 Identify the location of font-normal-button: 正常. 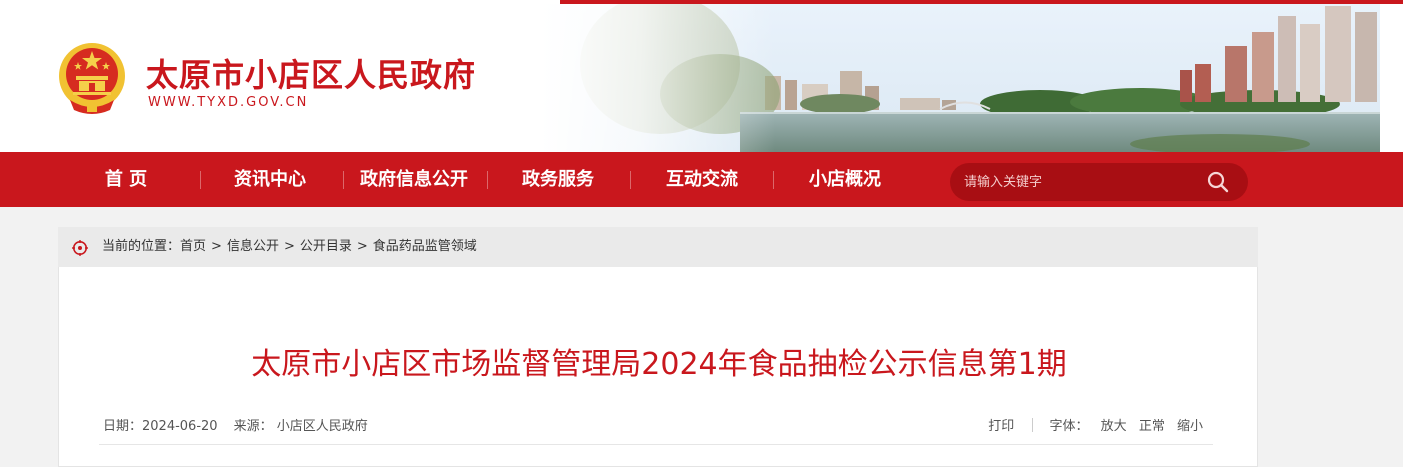
(1152, 426).